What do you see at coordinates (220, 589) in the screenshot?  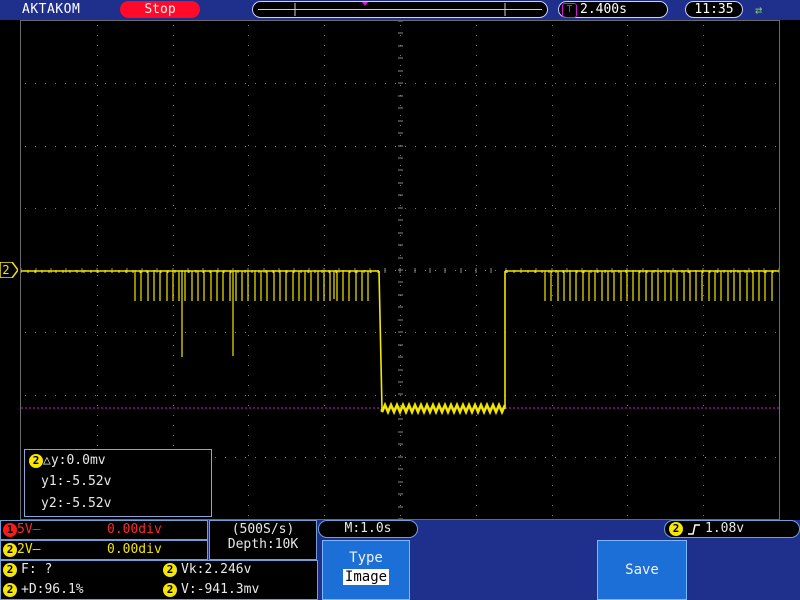 I see `meas-v: V:-941.3mv` at bounding box center [220, 589].